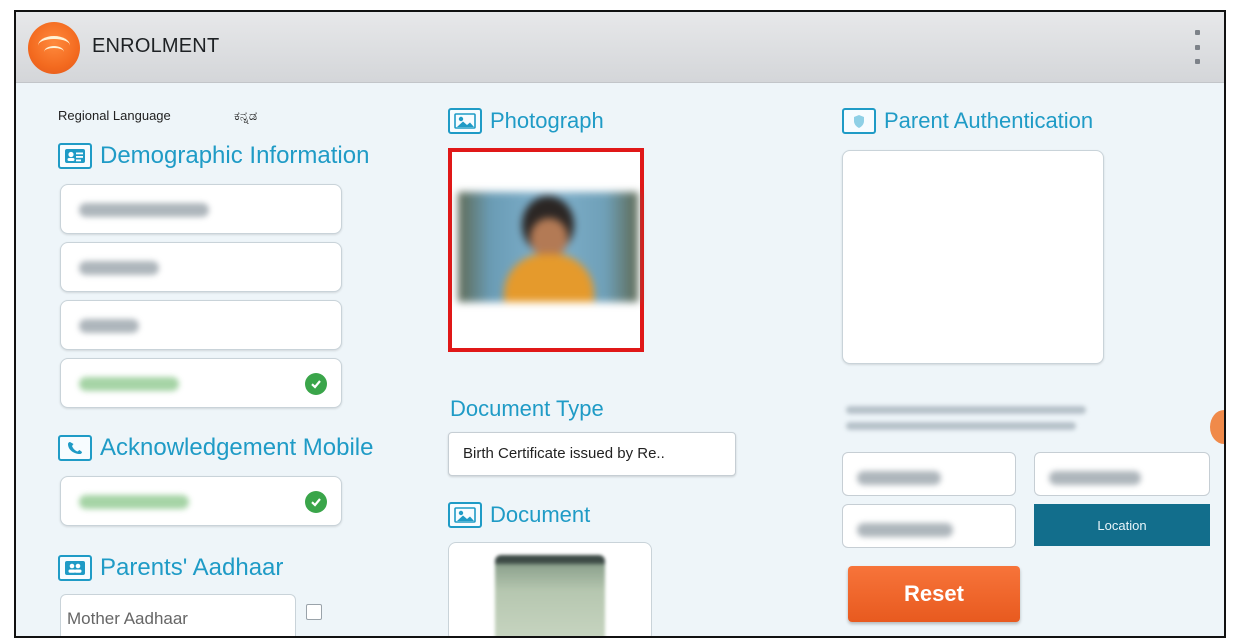 Image resolution: width=1236 pixels, height=644 pixels. Describe the element at coordinates (934, 594) in the screenshot. I see `reset-button: Reset` at that location.